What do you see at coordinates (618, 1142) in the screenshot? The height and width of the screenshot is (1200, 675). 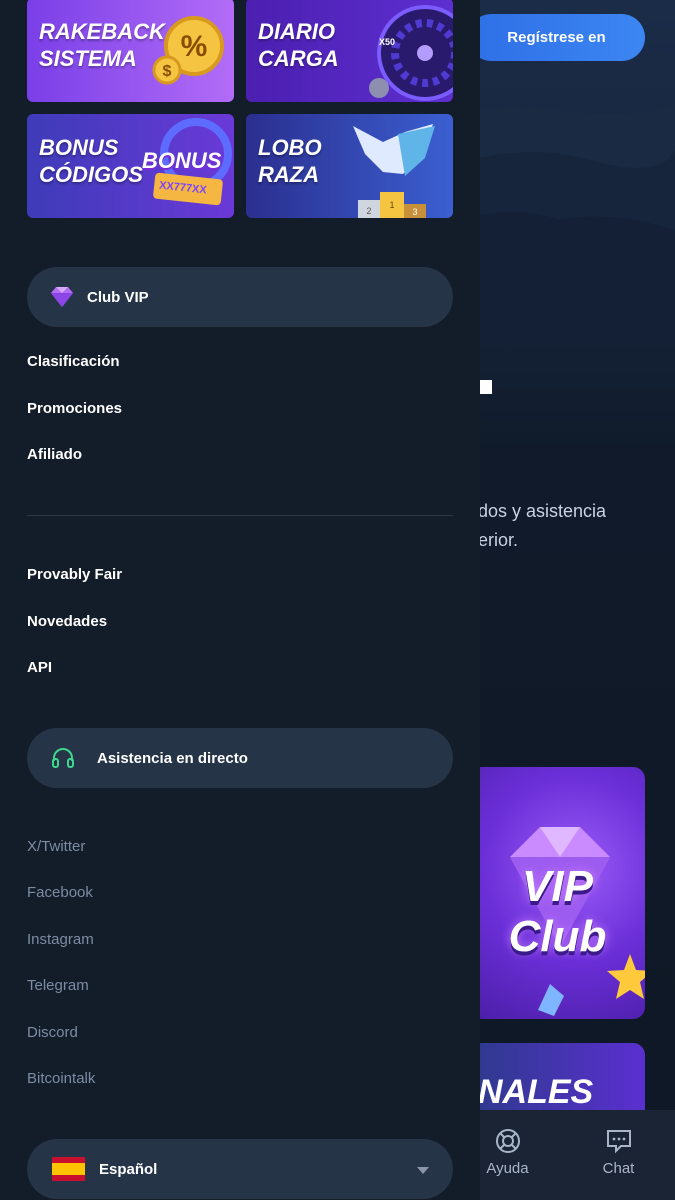 I see `chat-bubble-icon` at bounding box center [618, 1142].